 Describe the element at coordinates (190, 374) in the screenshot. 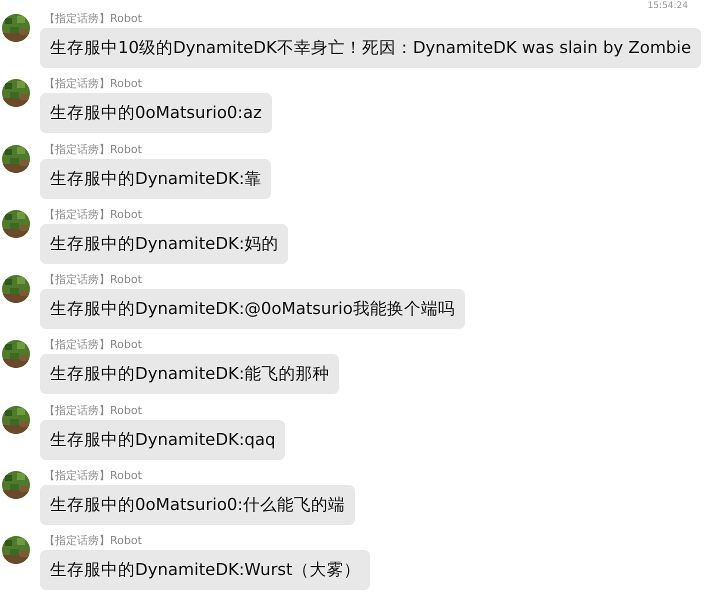

I see `message-bubble: 生存服中的DynamiteDK:能飞的那种` at that location.